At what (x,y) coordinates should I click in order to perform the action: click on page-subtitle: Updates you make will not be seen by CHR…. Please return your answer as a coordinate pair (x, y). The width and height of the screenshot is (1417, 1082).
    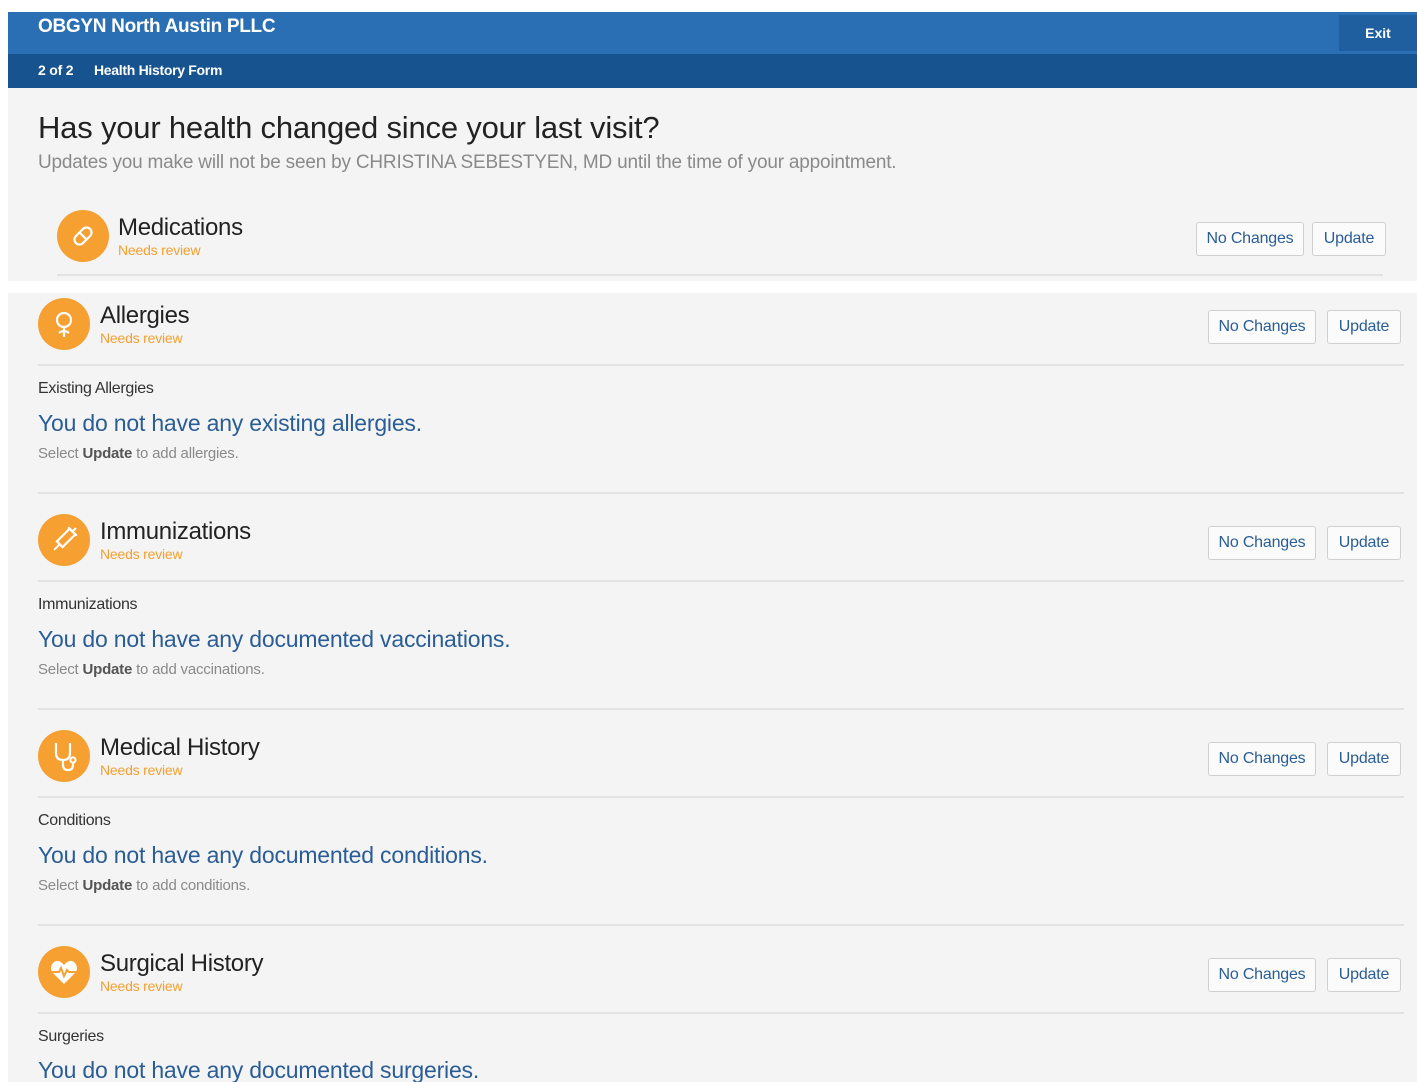
    Looking at the image, I should click on (467, 162).